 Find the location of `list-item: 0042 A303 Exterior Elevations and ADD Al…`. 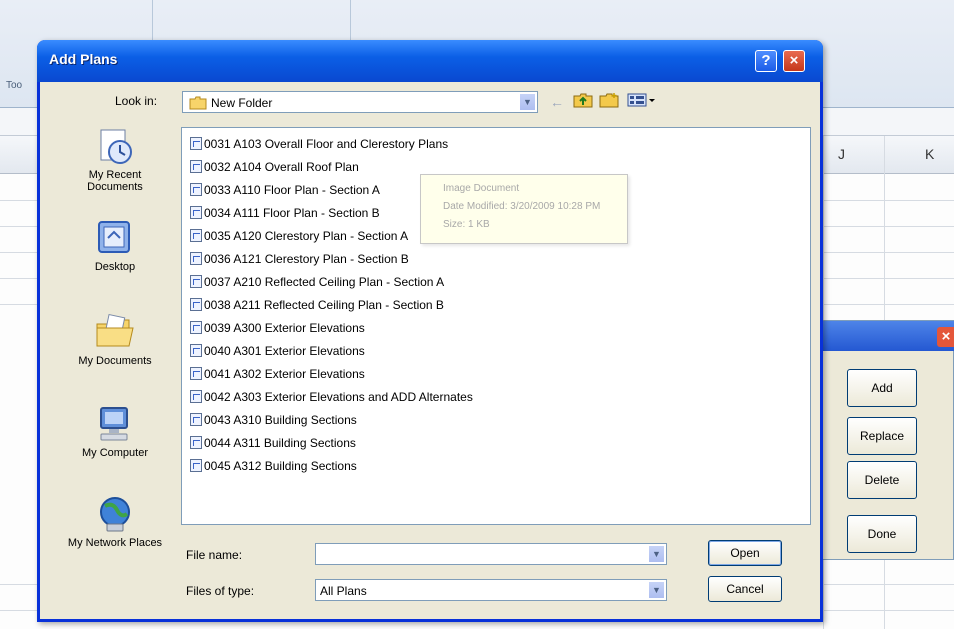

list-item: 0042 A303 Exterior Elevations and ADD Al… is located at coordinates (331, 397).